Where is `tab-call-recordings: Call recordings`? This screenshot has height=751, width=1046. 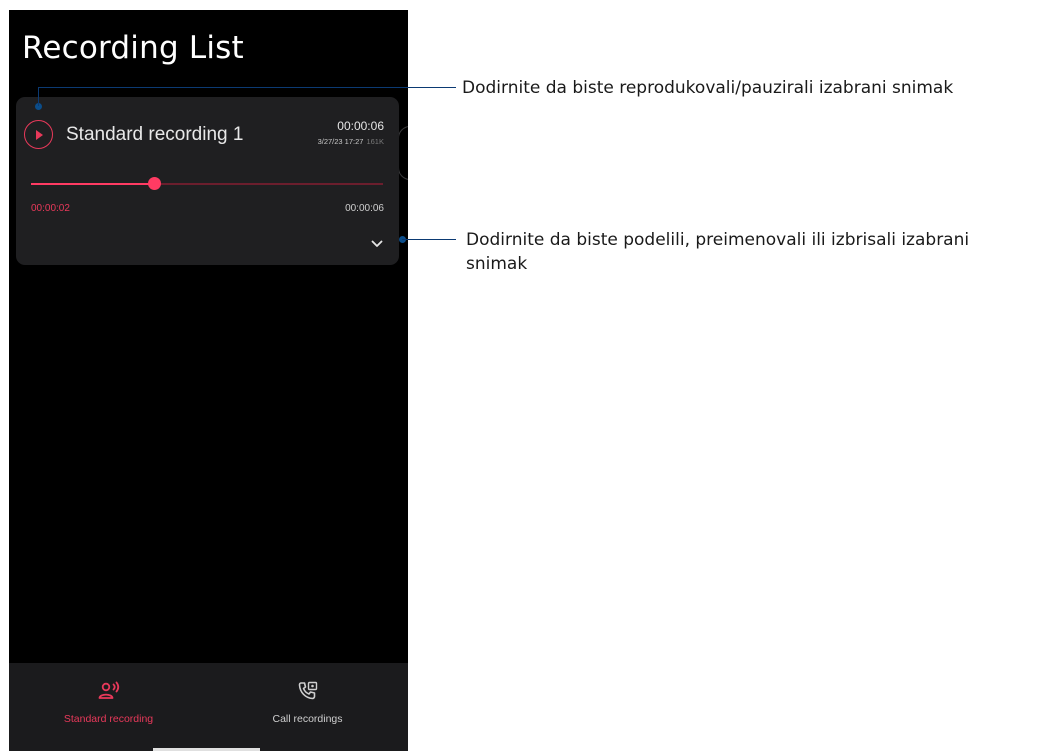
tab-call-recordings: Call recordings is located at coordinates (307, 707).